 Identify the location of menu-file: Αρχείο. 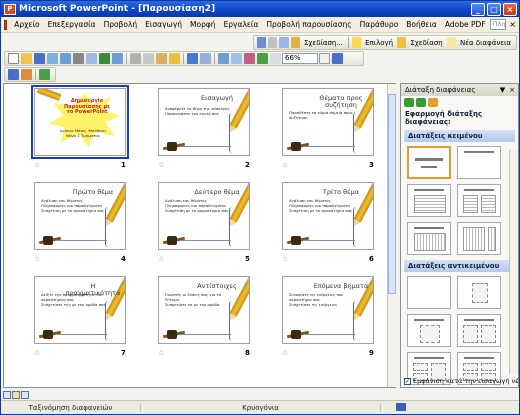
(26, 24).